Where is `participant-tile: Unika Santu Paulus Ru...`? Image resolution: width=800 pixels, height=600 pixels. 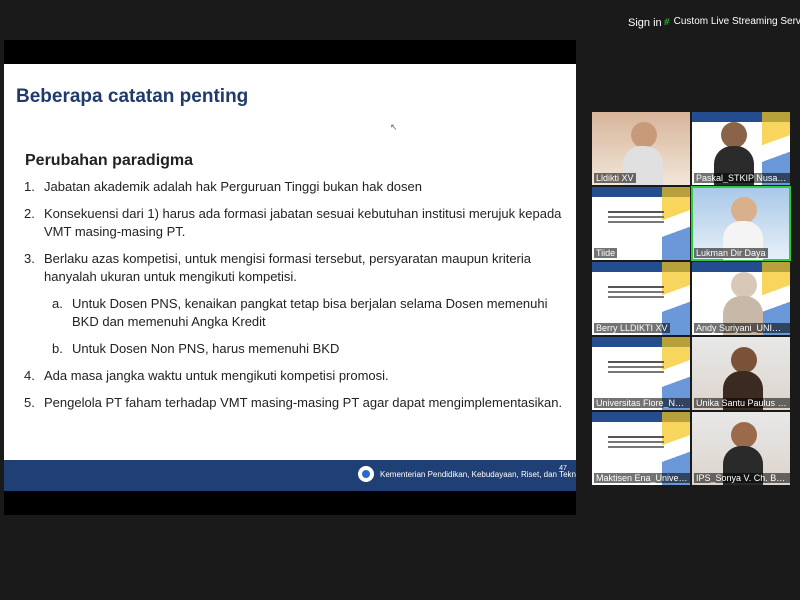
participant-tile: Unika Santu Paulus Ru... is located at coordinates (741, 373).